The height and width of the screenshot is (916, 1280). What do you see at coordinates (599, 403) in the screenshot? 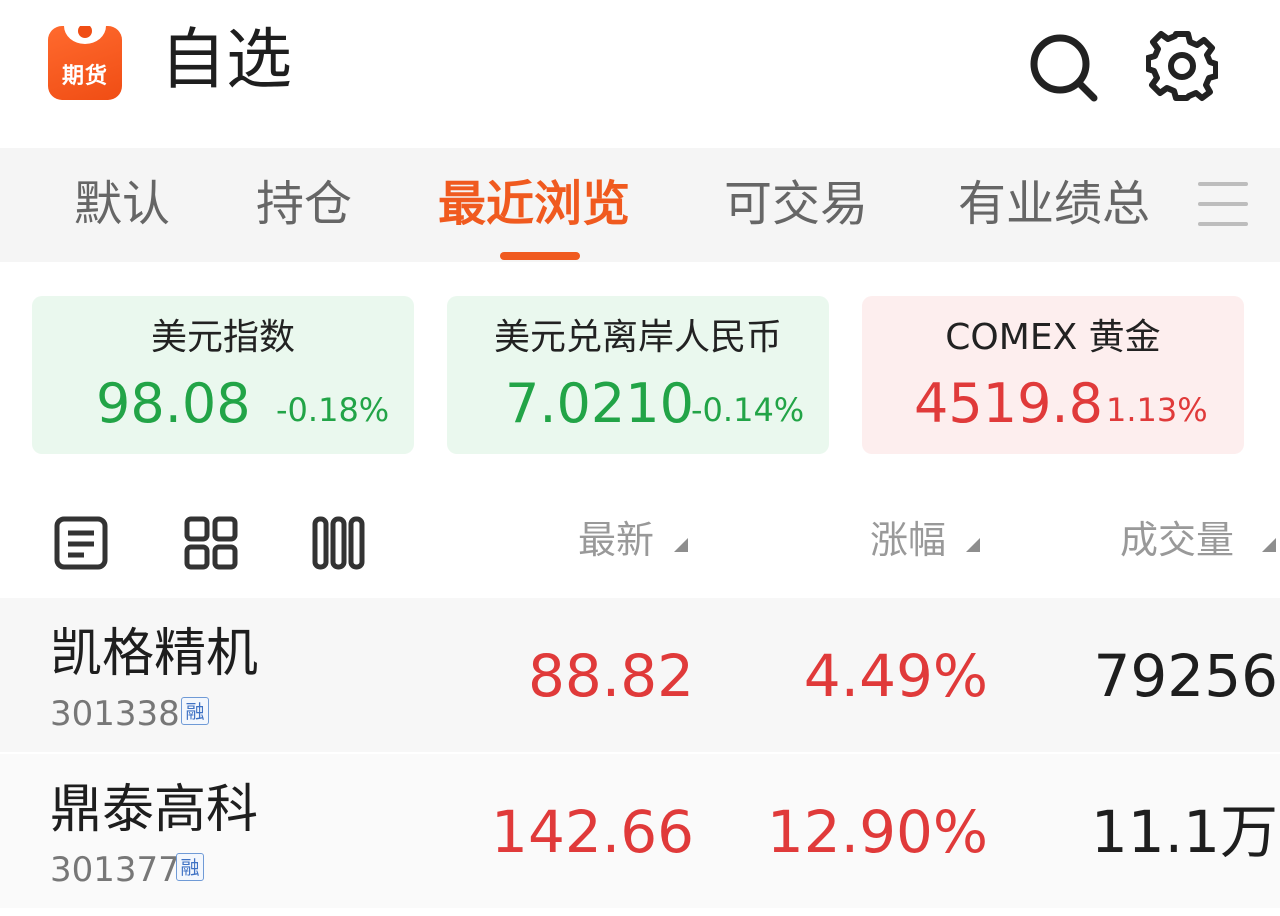
I see `index-price: 7.0210` at bounding box center [599, 403].